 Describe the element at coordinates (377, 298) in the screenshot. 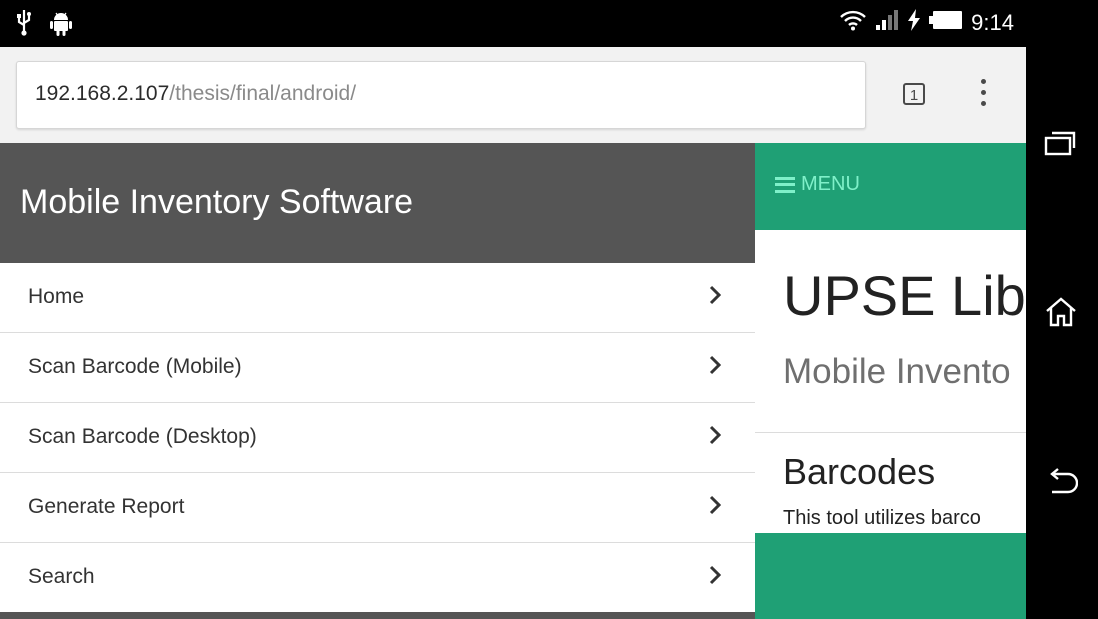

I see `nav-item-home: Home` at that location.